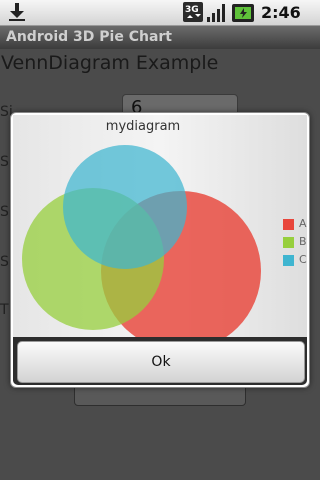  What do you see at coordinates (288, 224) in the screenshot?
I see `legend-swatch-a` at bounding box center [288, 224].